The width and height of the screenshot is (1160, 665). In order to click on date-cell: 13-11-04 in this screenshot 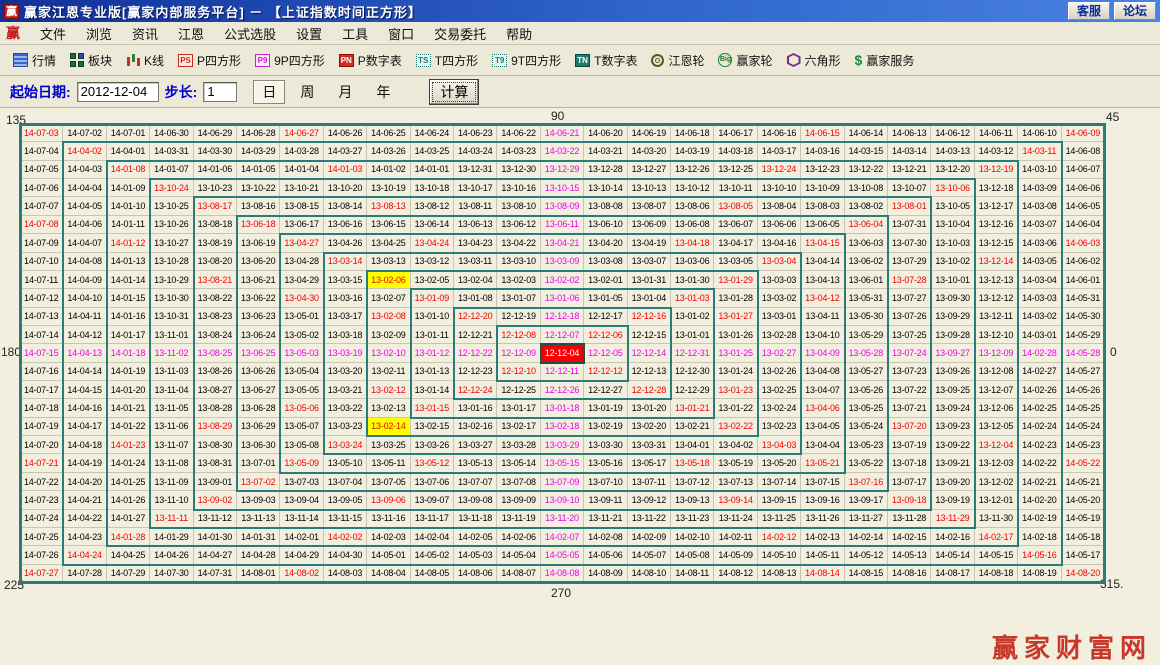, I will do `click(172, 390)`.